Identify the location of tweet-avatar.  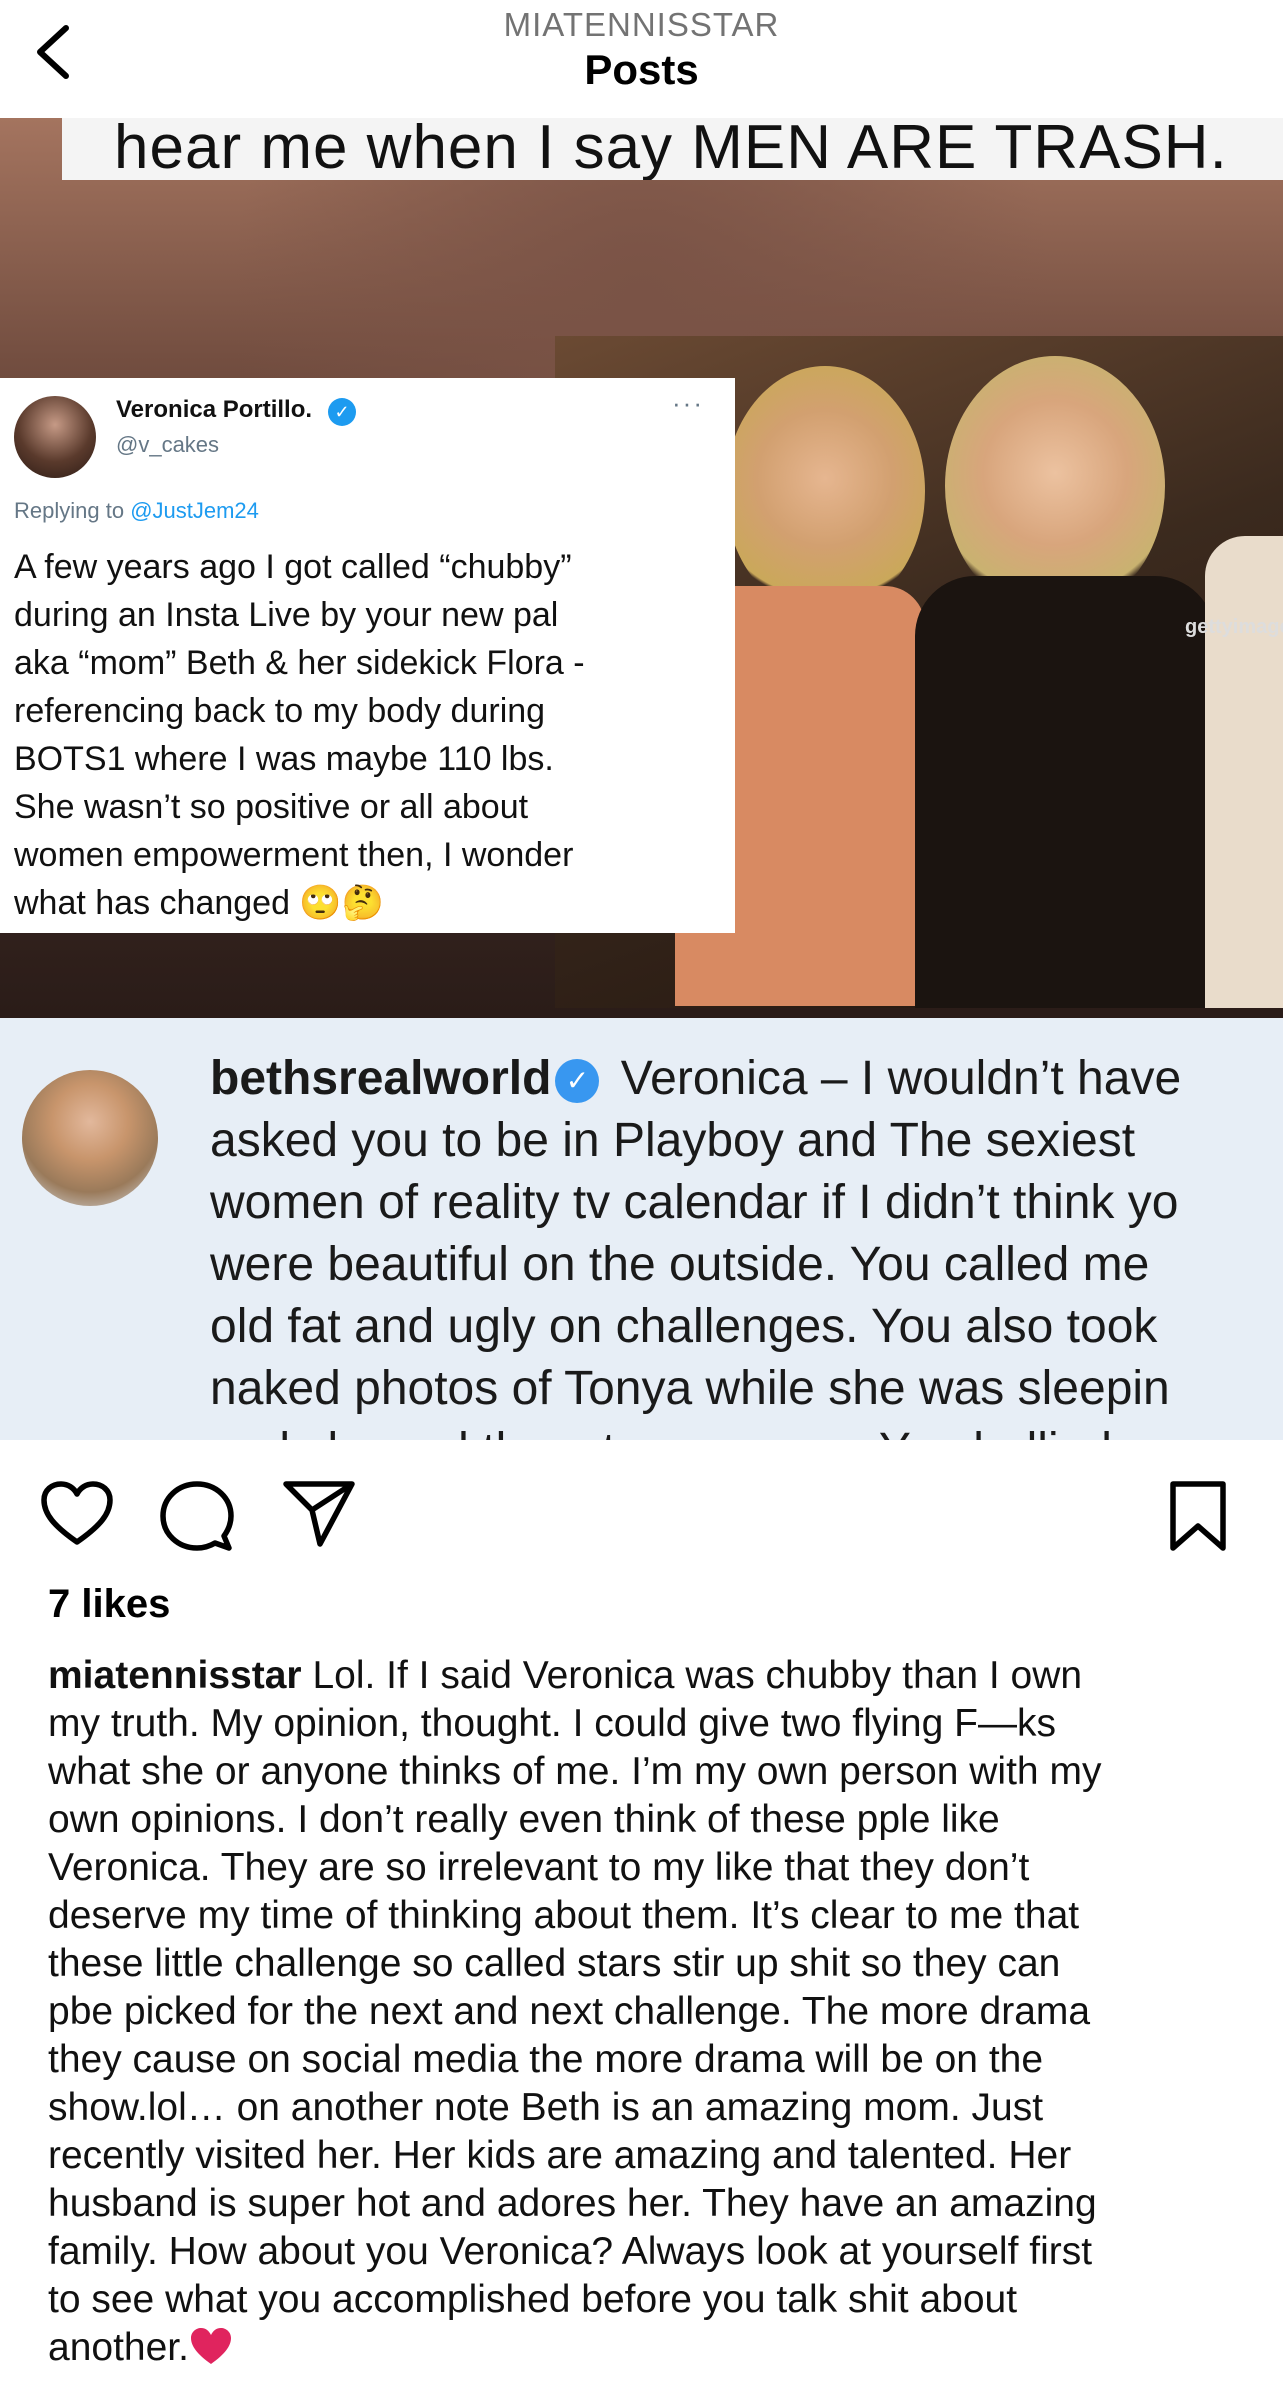
(55, 437).